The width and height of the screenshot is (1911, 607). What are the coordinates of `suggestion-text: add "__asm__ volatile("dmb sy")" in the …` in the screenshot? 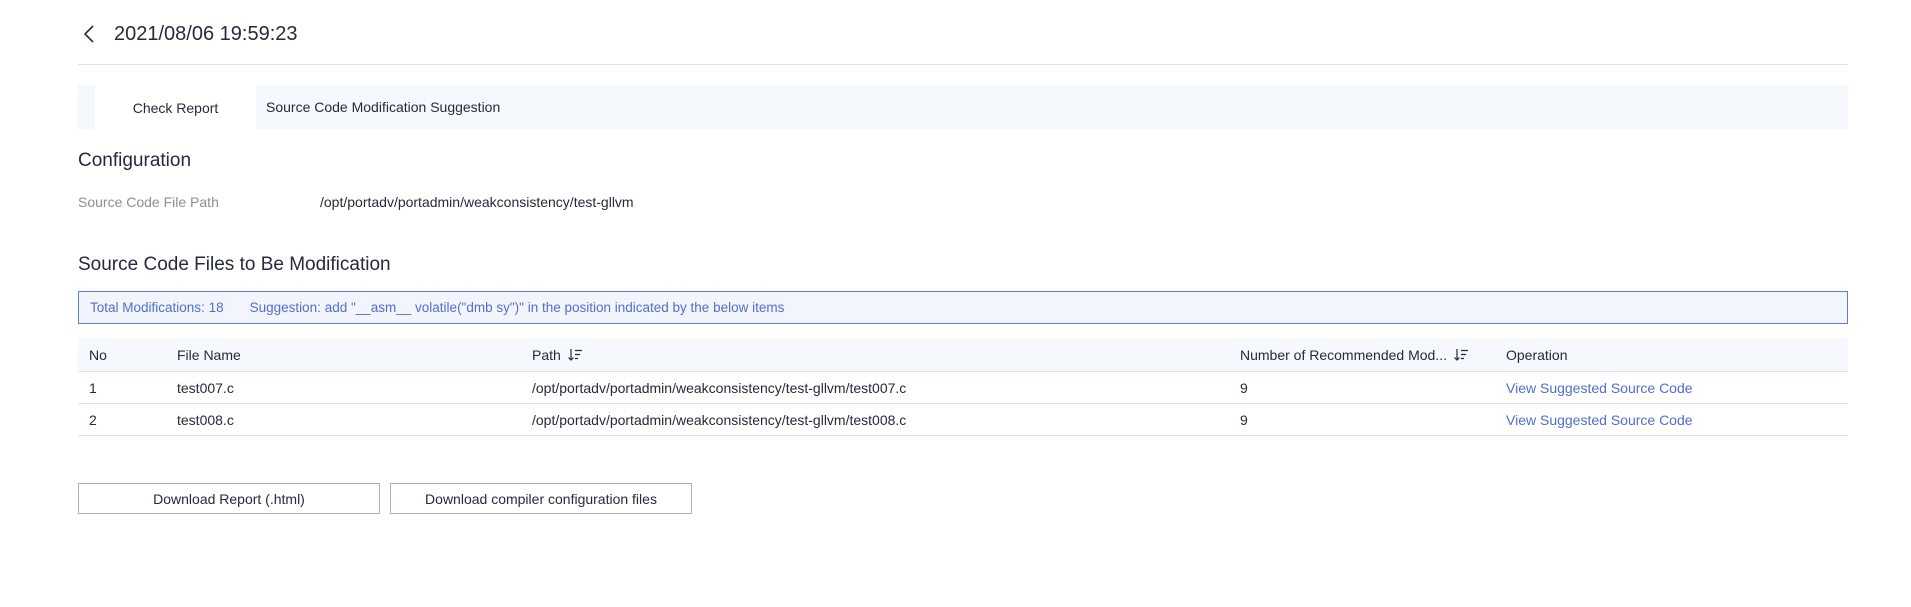 It's located at (554, 307).